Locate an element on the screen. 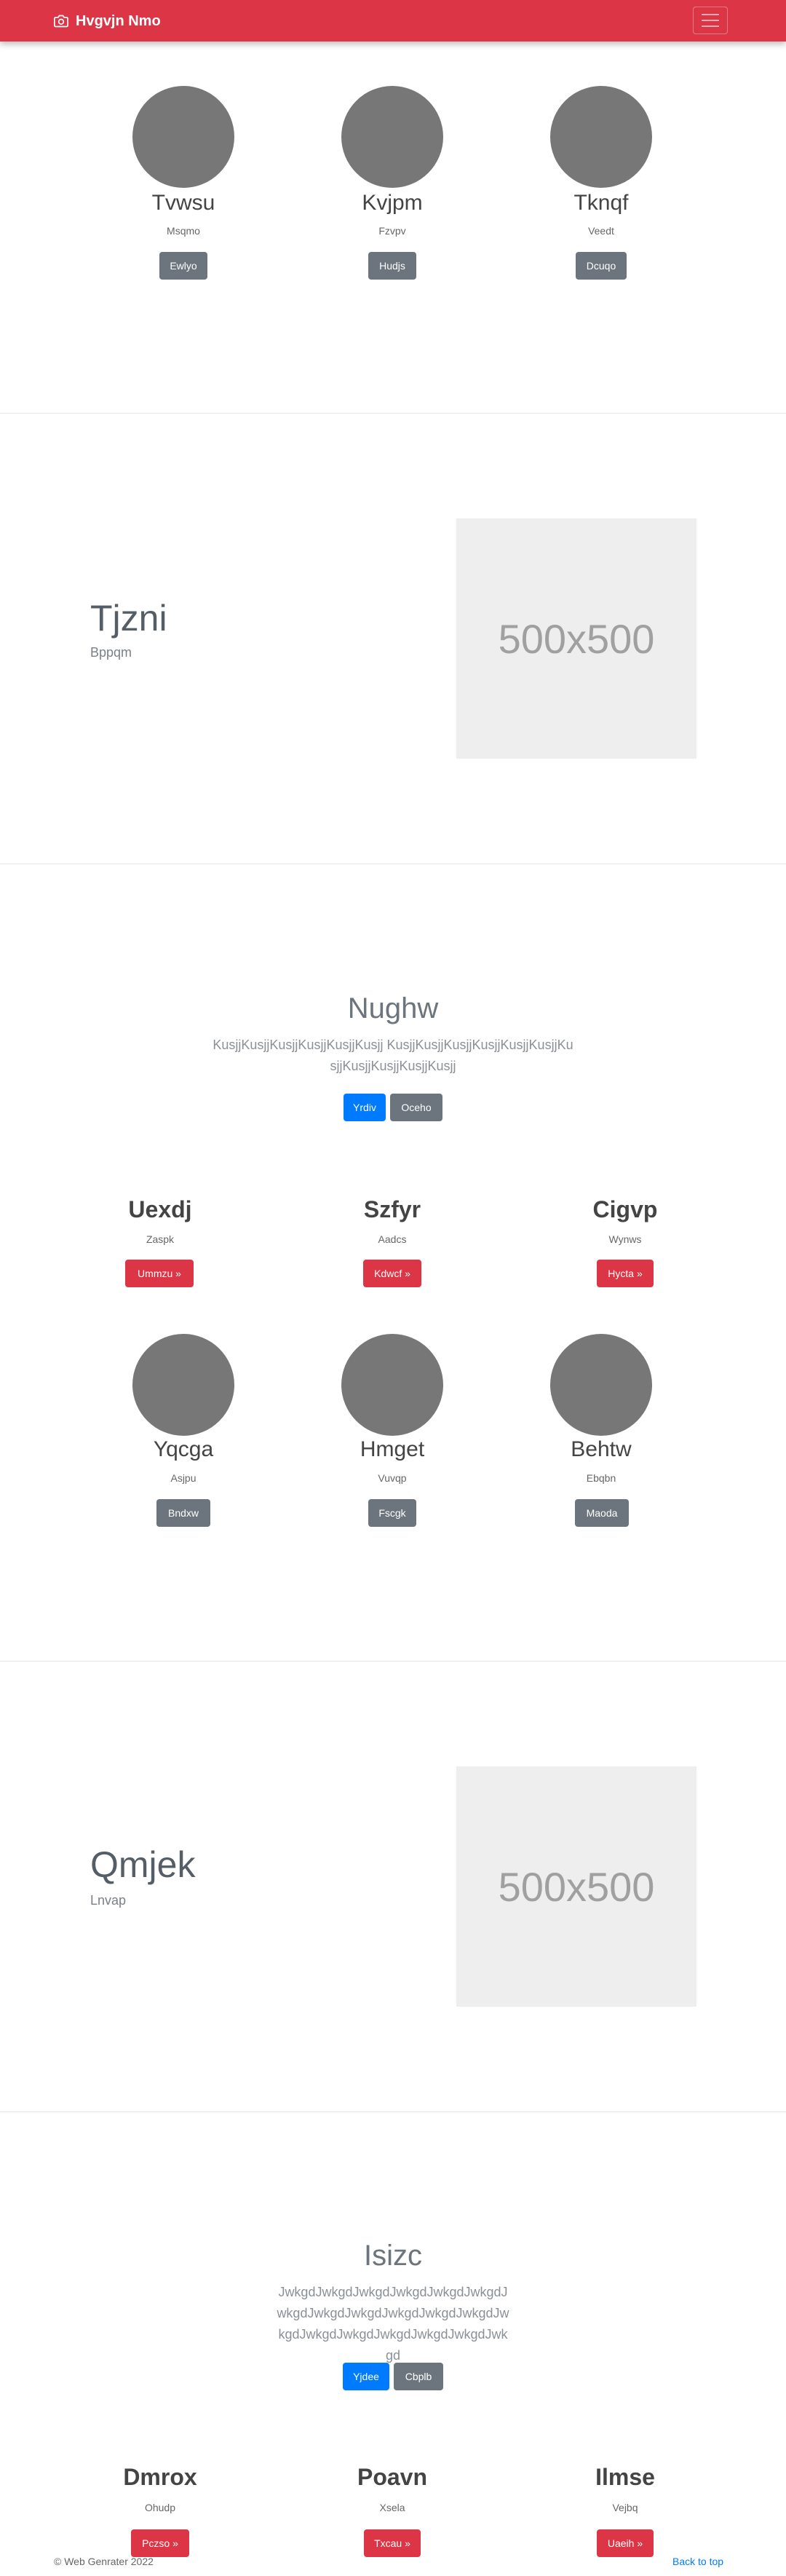 Image resolution: width=786 pixels, height=2576 pixels. column-title: Poavn is located at coordinates (393, 2477).